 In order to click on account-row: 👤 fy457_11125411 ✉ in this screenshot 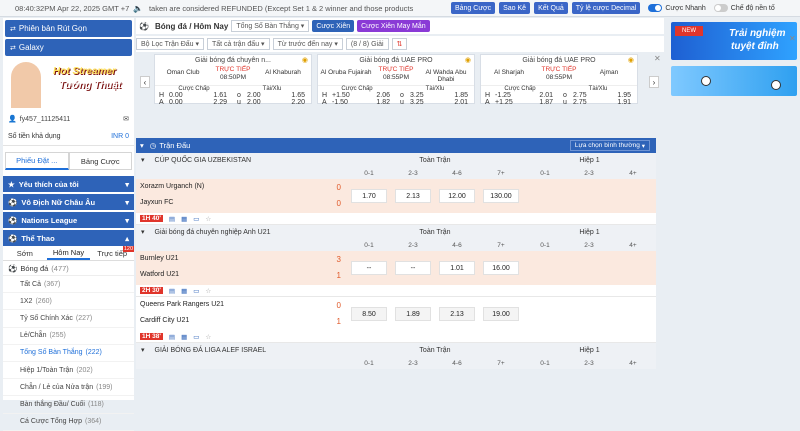, I will do `click(68, 119)`.